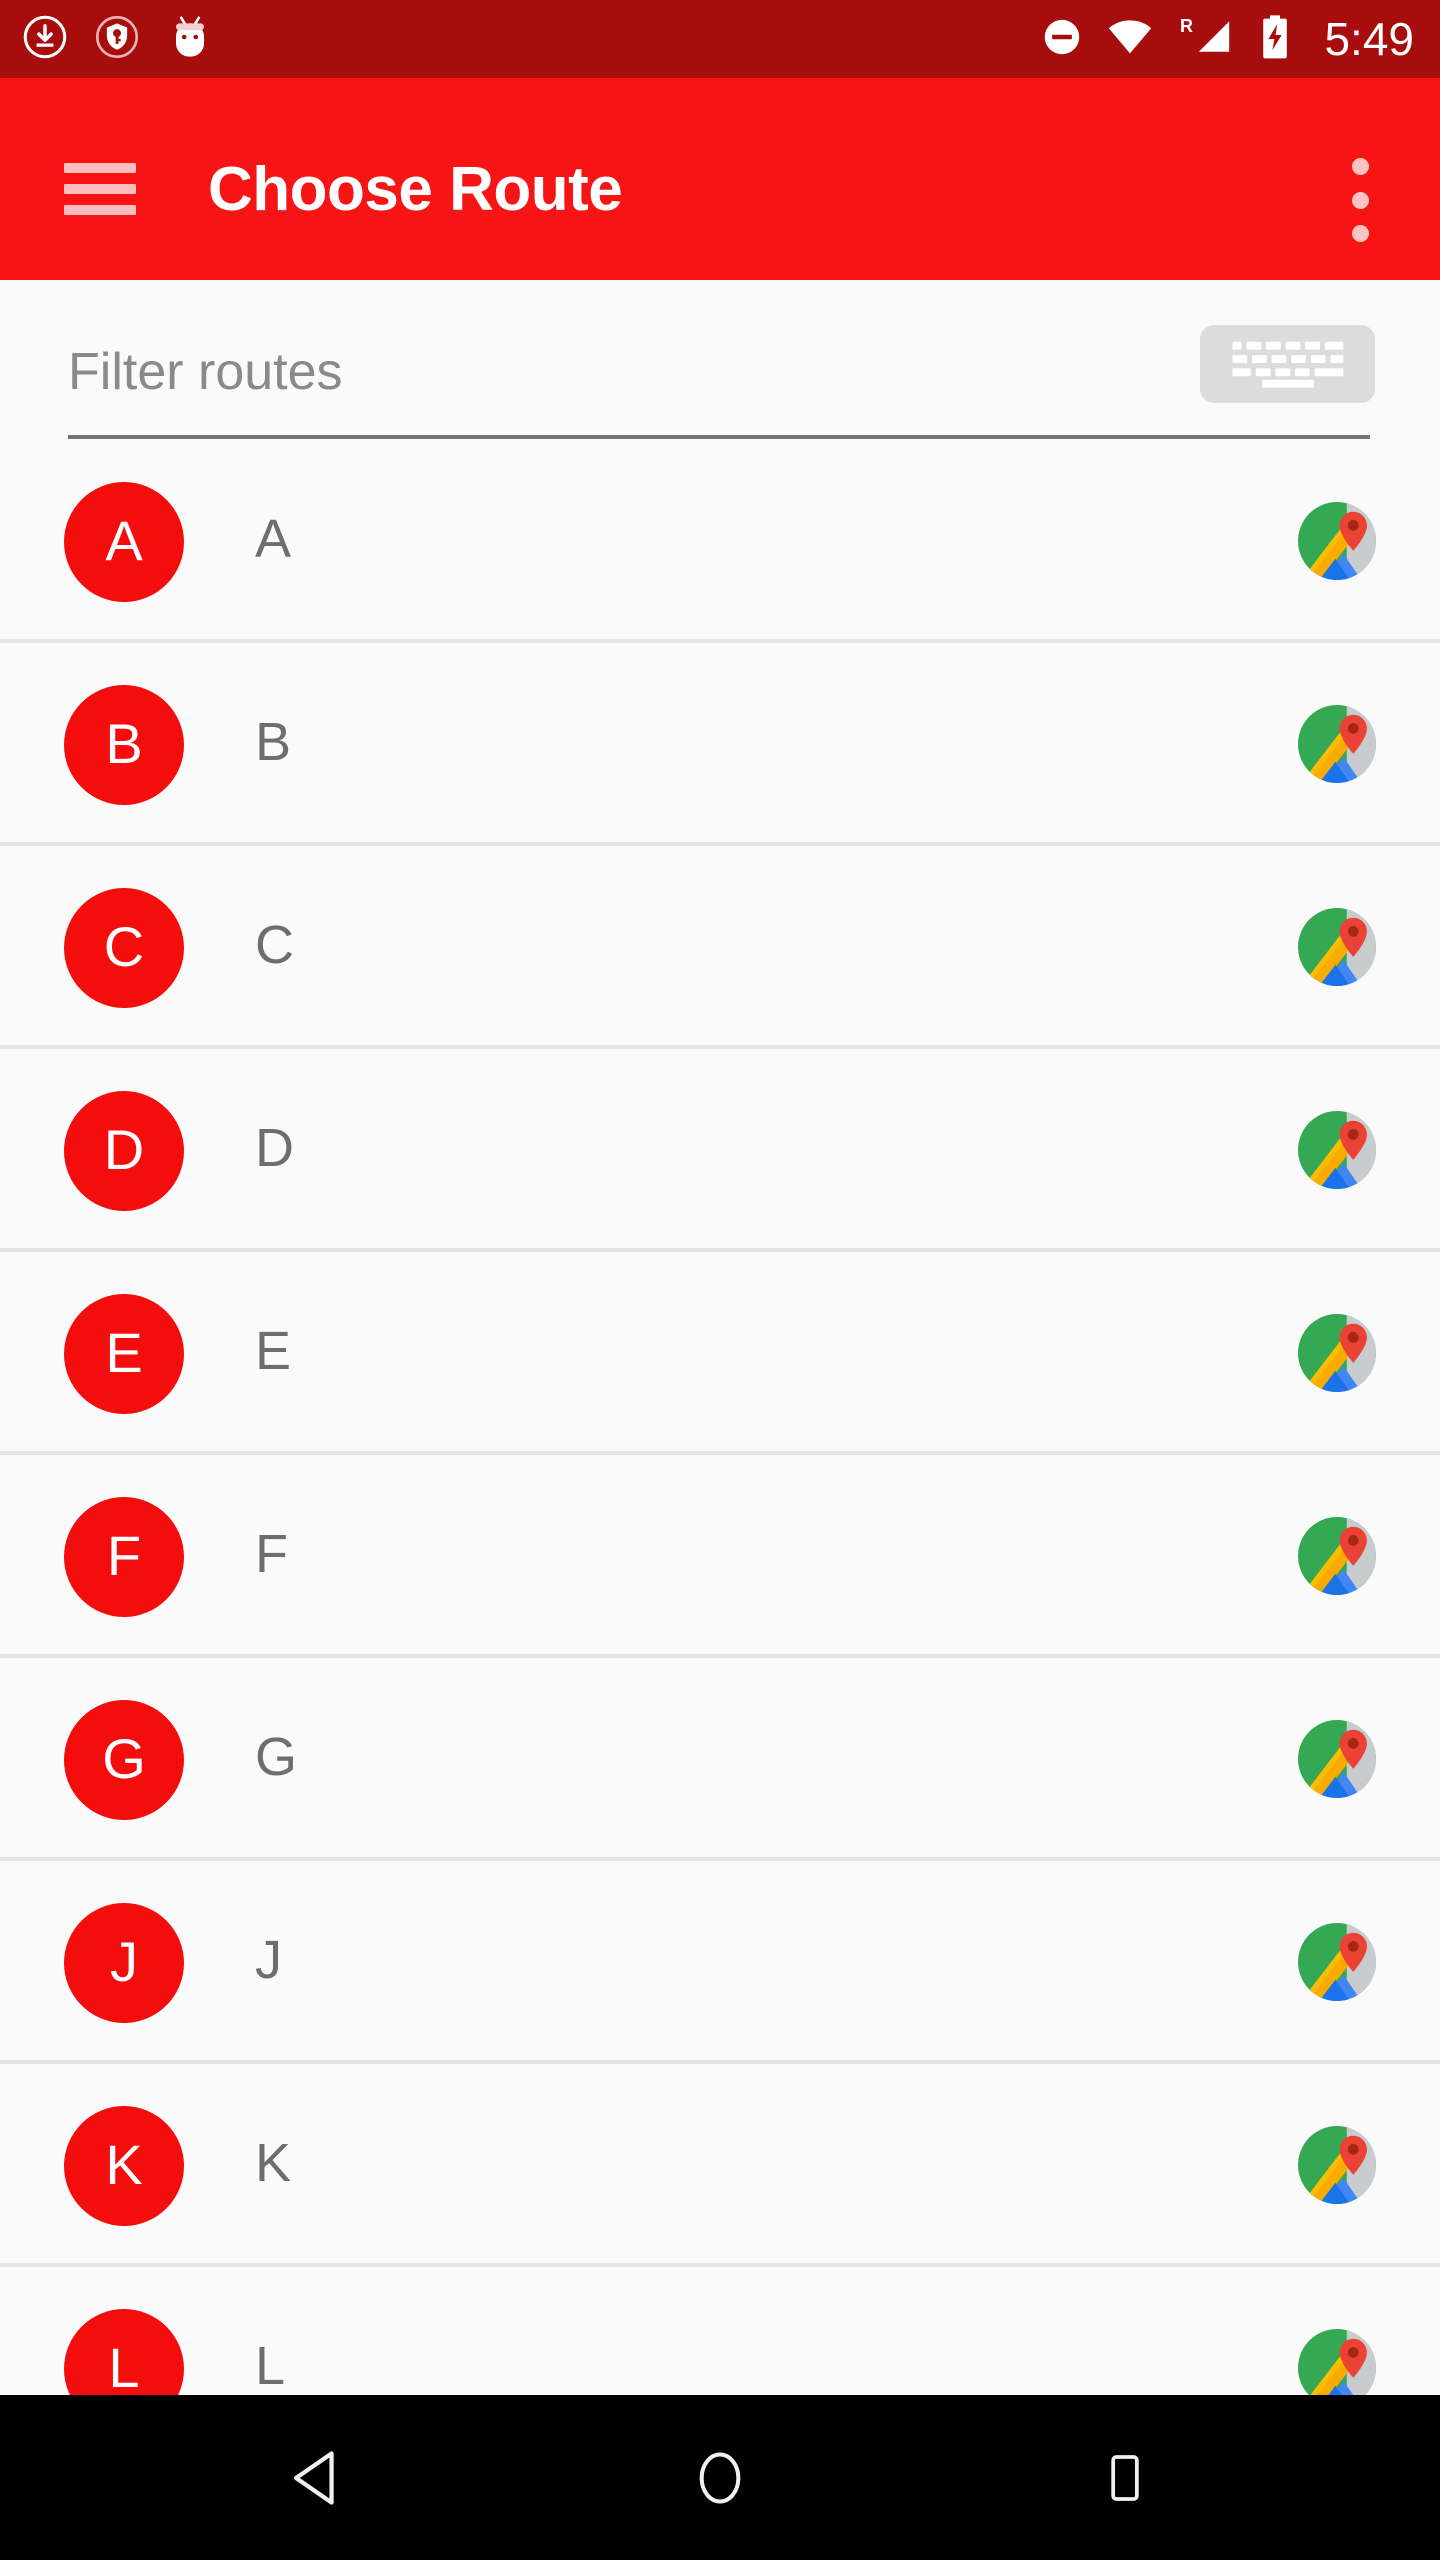  What do you see at coordinates (276, 1757) in the screenshot?
I see `route-name: G` at bounding box center [276, 1757].